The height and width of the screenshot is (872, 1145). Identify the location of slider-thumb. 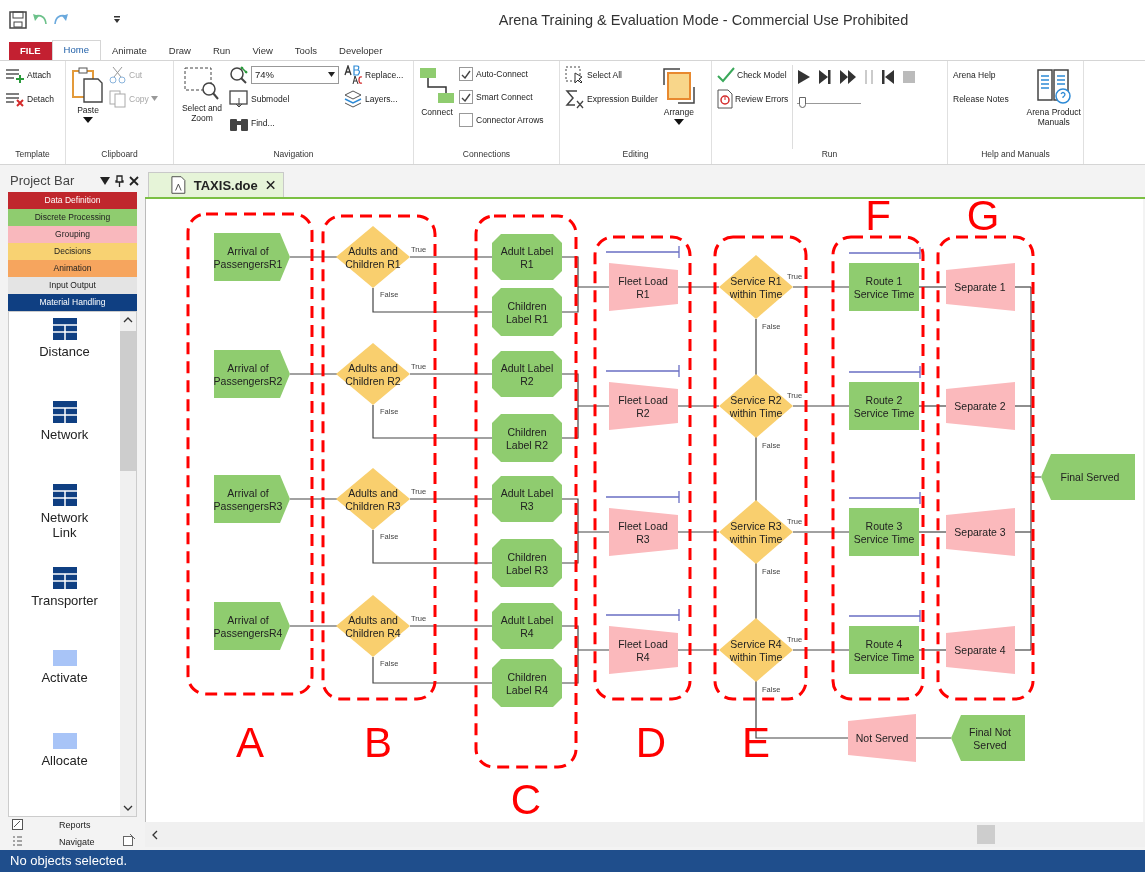
(803, 102).